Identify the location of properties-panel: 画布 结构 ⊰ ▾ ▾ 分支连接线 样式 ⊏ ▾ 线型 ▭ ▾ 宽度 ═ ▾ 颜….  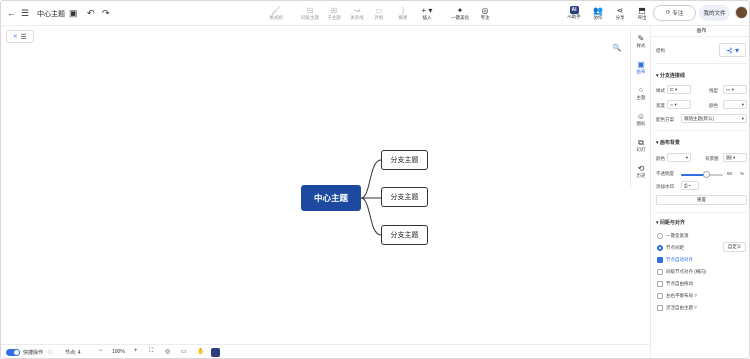
(699, 192).